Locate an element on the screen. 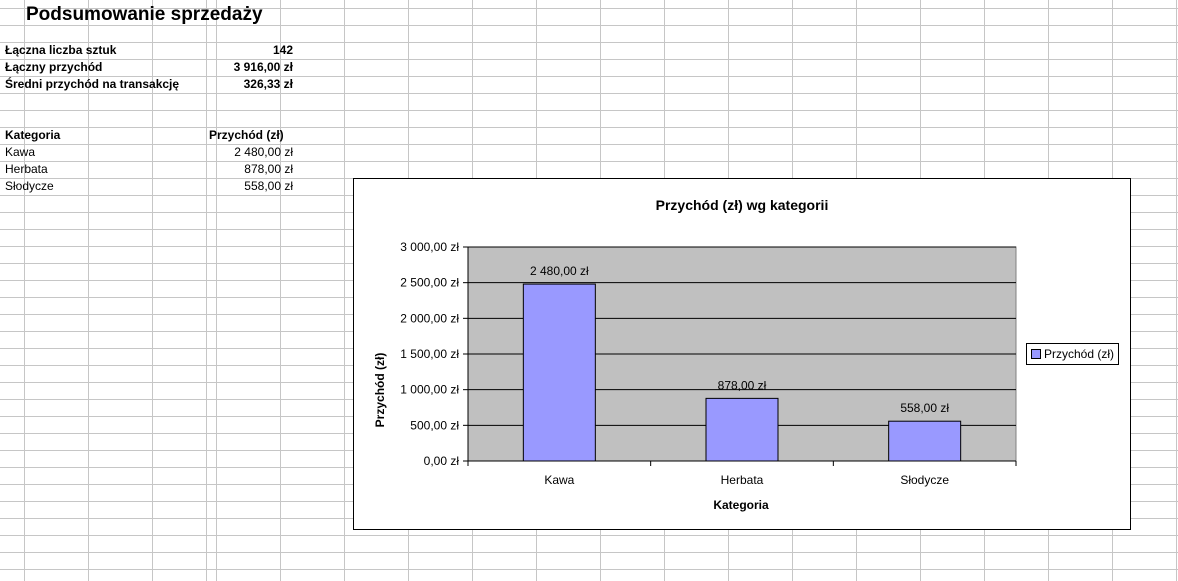 This screenshot has height=581, width=1178. y-axis-title: Przychód (zł) is located at coordinates (380, 390).